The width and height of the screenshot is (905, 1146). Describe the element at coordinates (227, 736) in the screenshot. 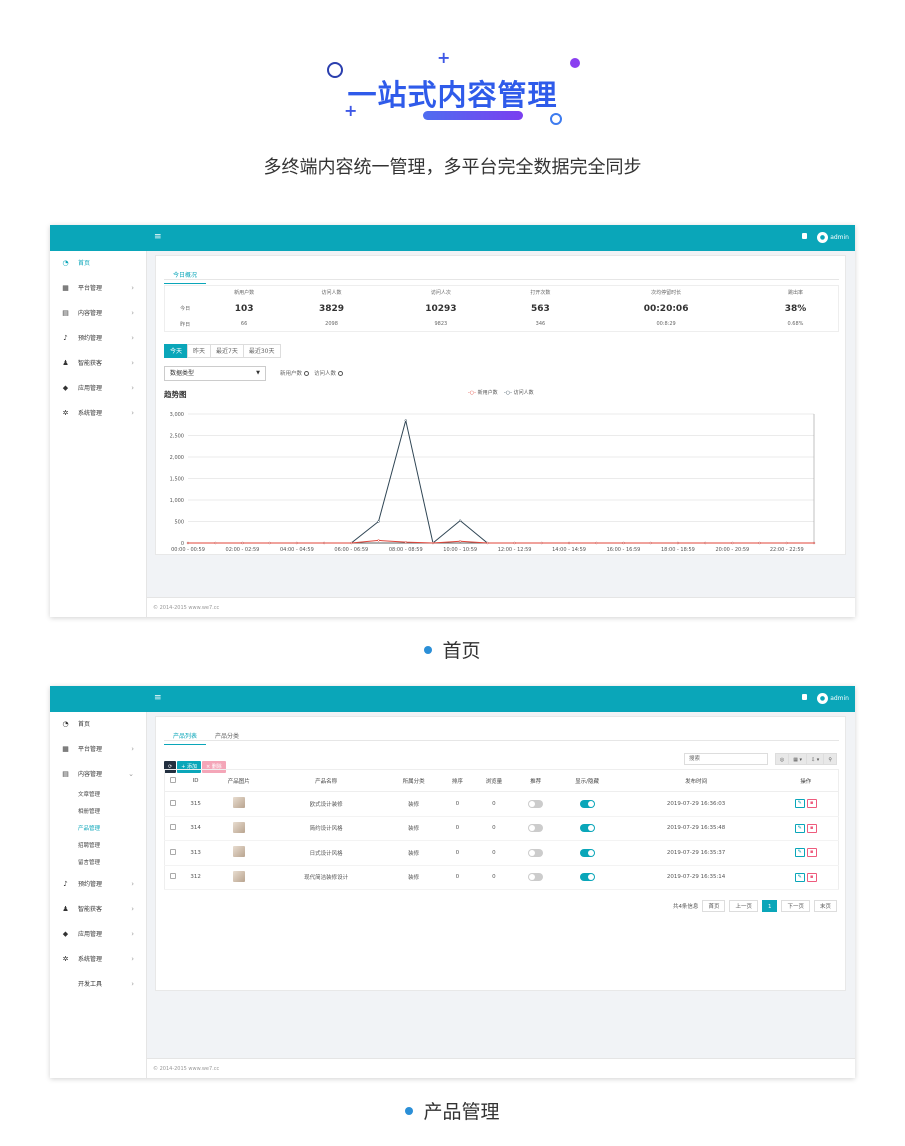

I see `tab-product-category: 产品分类` at that location.